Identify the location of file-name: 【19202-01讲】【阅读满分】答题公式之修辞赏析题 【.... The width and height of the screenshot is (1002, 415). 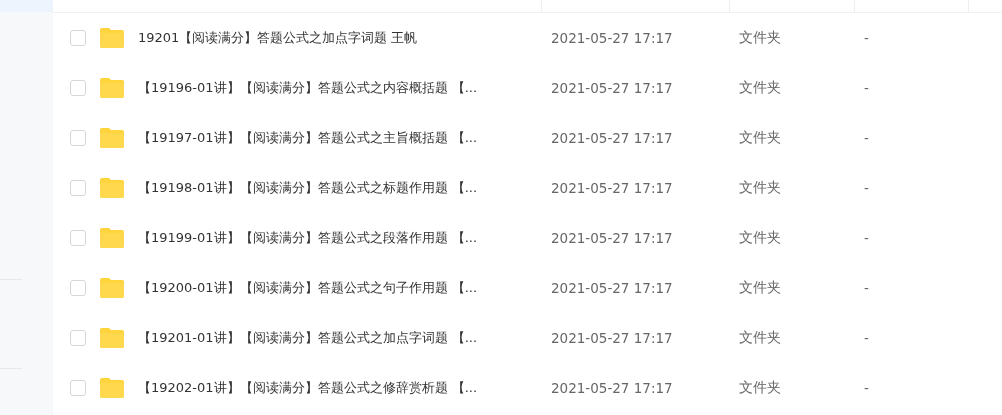
(344, 388).